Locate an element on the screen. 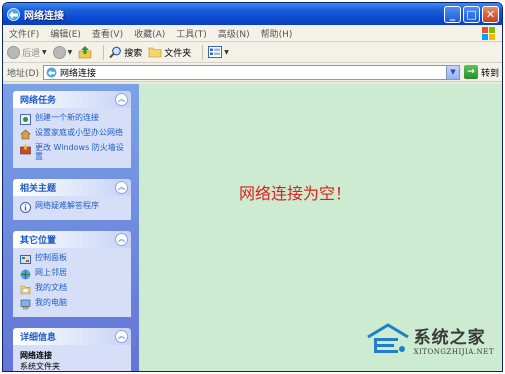 This screenshot has height=374, width=505. new-connection-icon is located at coordinates (25, 119).